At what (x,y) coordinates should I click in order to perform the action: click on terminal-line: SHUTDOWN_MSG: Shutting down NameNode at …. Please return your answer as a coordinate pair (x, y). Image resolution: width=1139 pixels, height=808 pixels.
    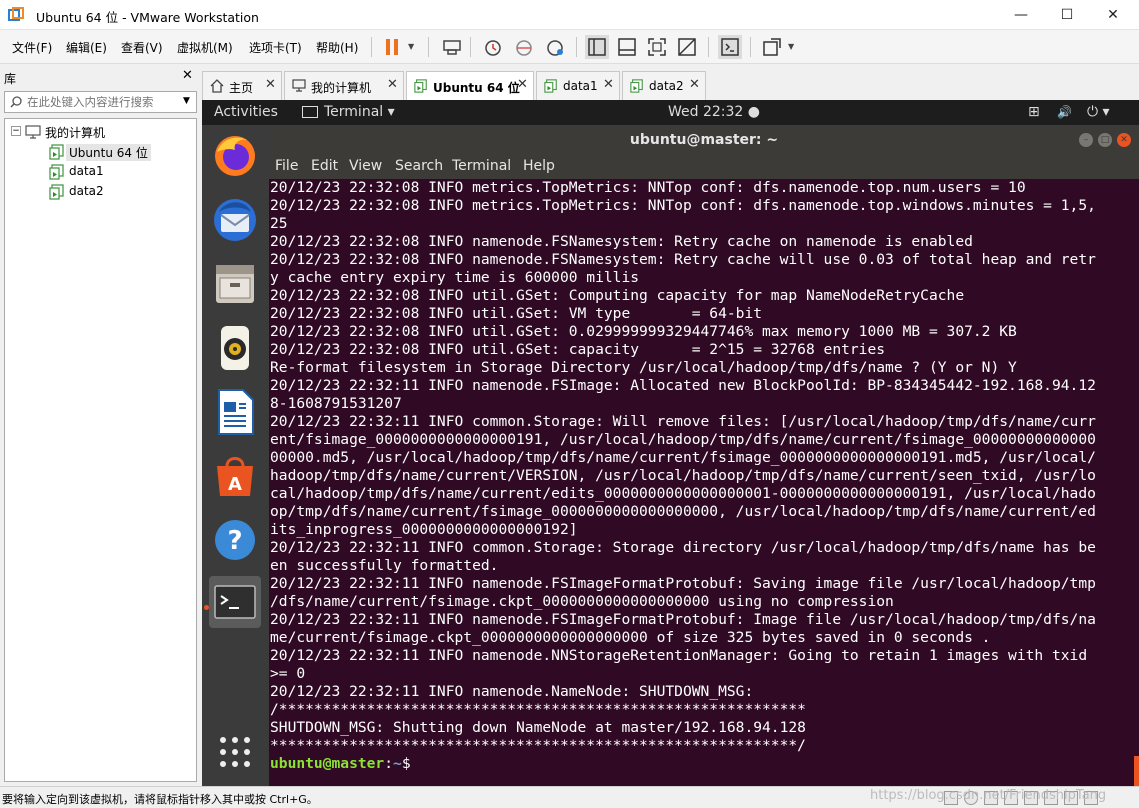
    Looking at the image, I should click on (538, 727).